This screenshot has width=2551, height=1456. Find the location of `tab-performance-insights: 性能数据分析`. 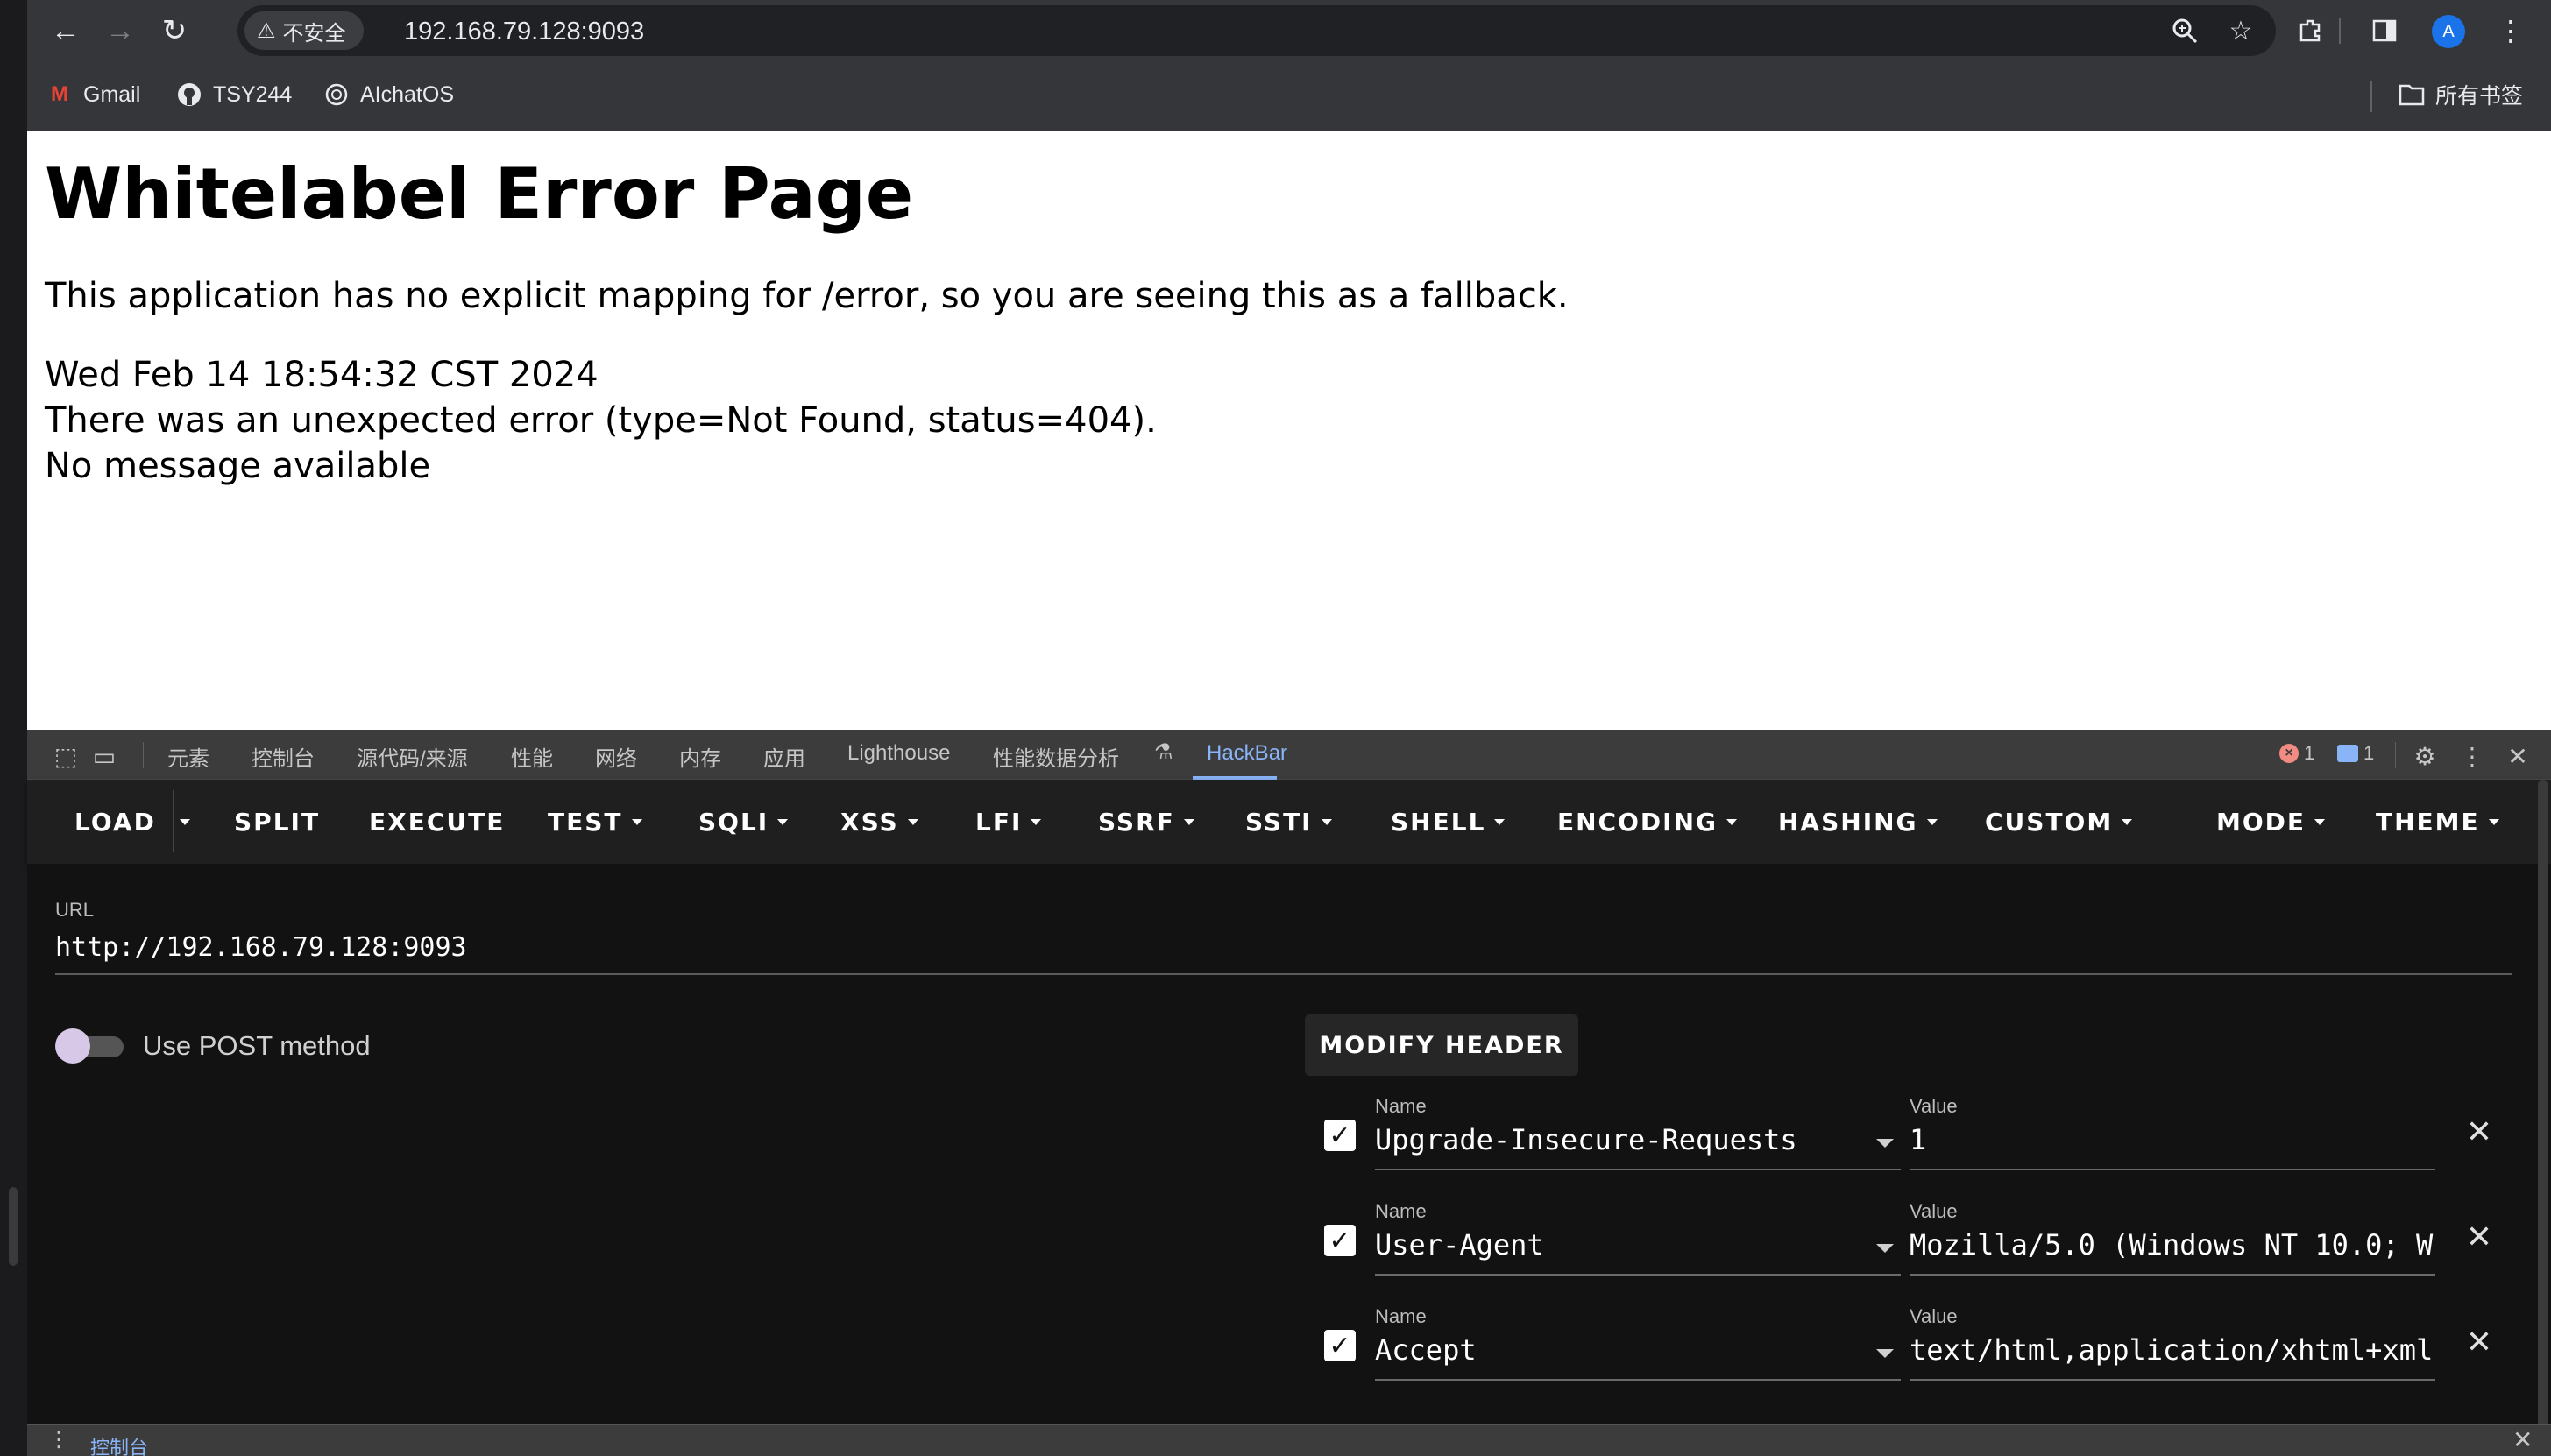

tab-performance-insights: 性能数据分析 is located at coordinates (1056, 756).